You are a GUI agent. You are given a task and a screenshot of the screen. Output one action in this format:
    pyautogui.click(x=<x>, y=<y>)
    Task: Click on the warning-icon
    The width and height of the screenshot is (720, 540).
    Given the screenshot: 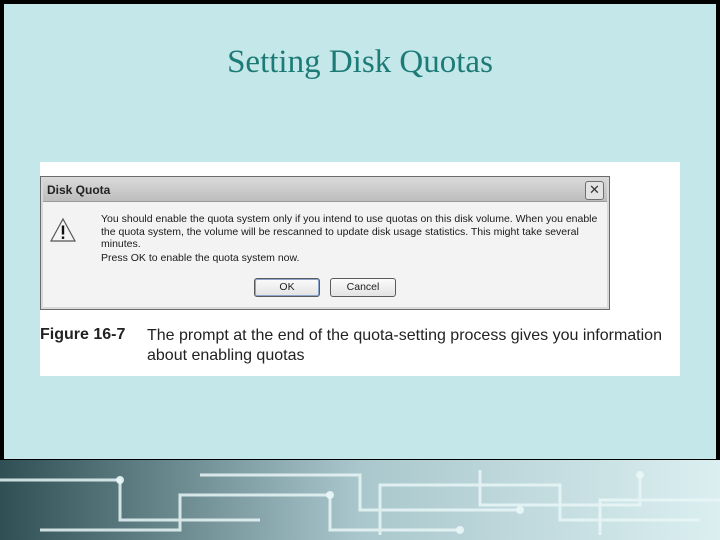 What is the action you would take?
    pyautogui.click(x=63, y=229)
    